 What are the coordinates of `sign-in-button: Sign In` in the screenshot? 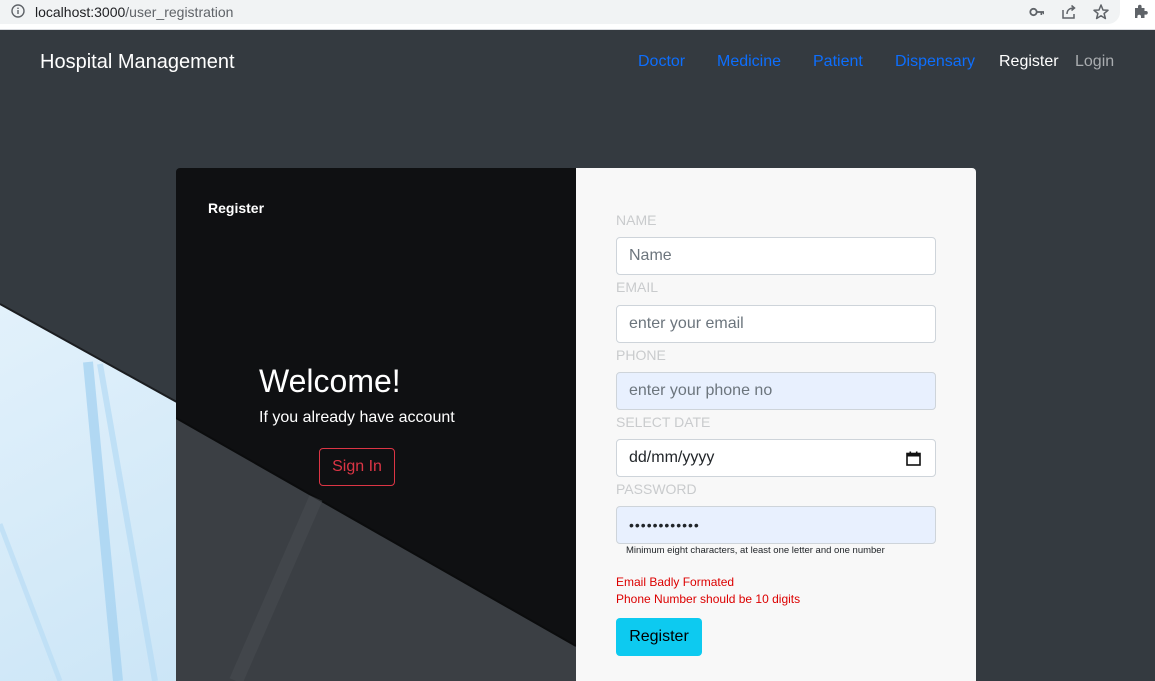 It's located at (357, 467).